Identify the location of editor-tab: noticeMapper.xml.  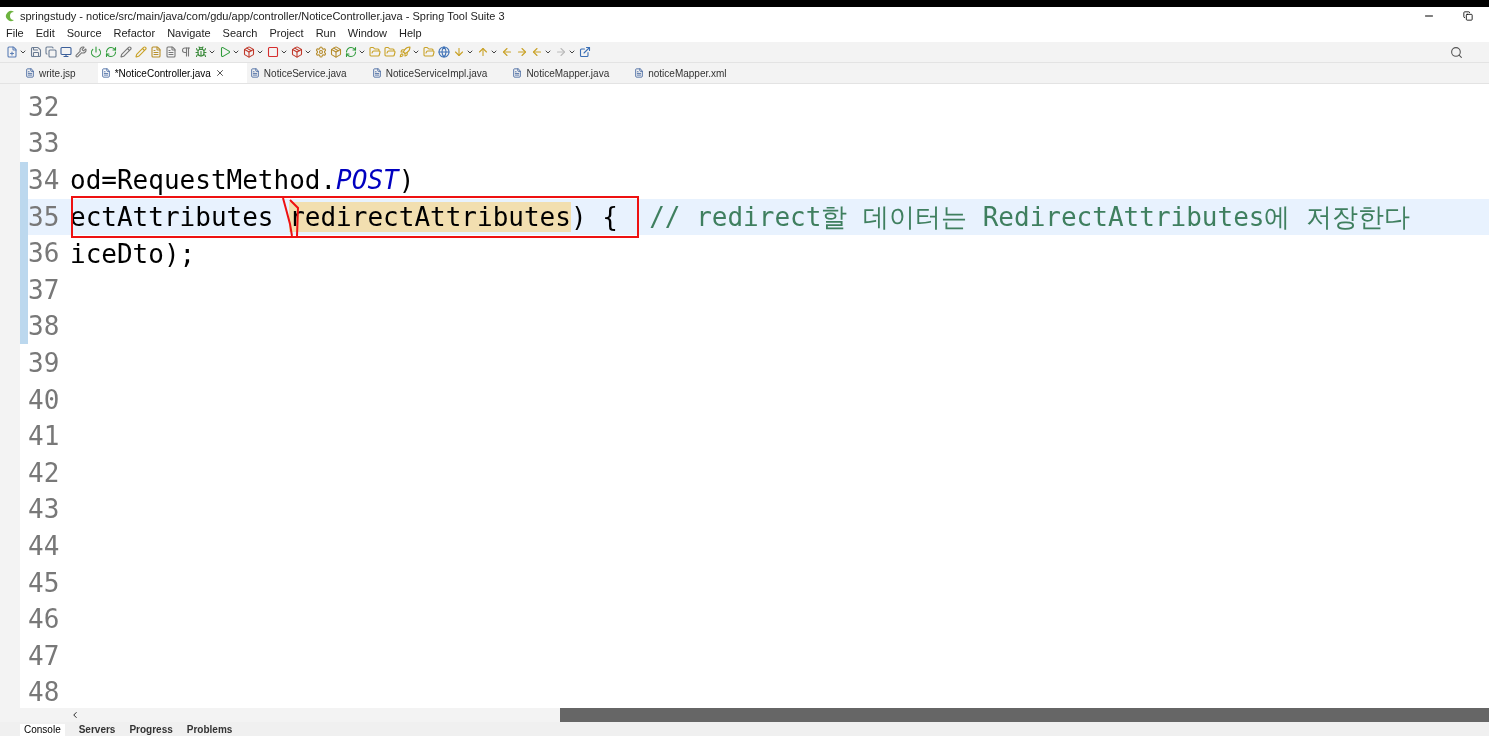
(690, 73).